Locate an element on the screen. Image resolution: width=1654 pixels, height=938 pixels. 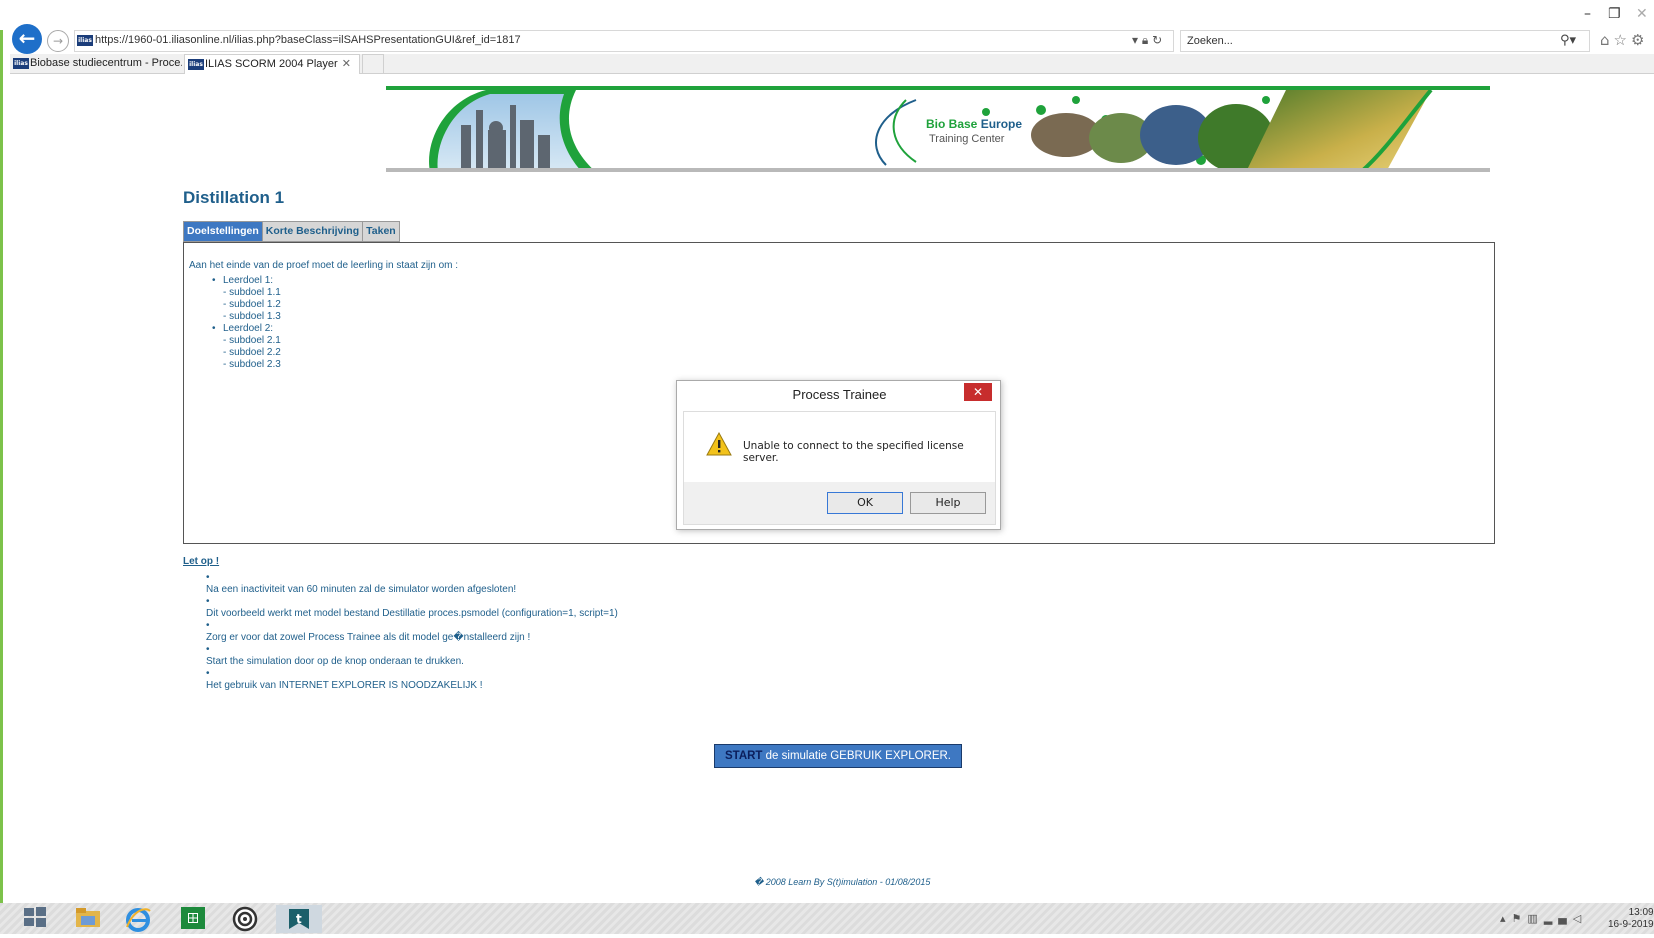
process-trainee-app-icon is located at coordinates (245, 919).